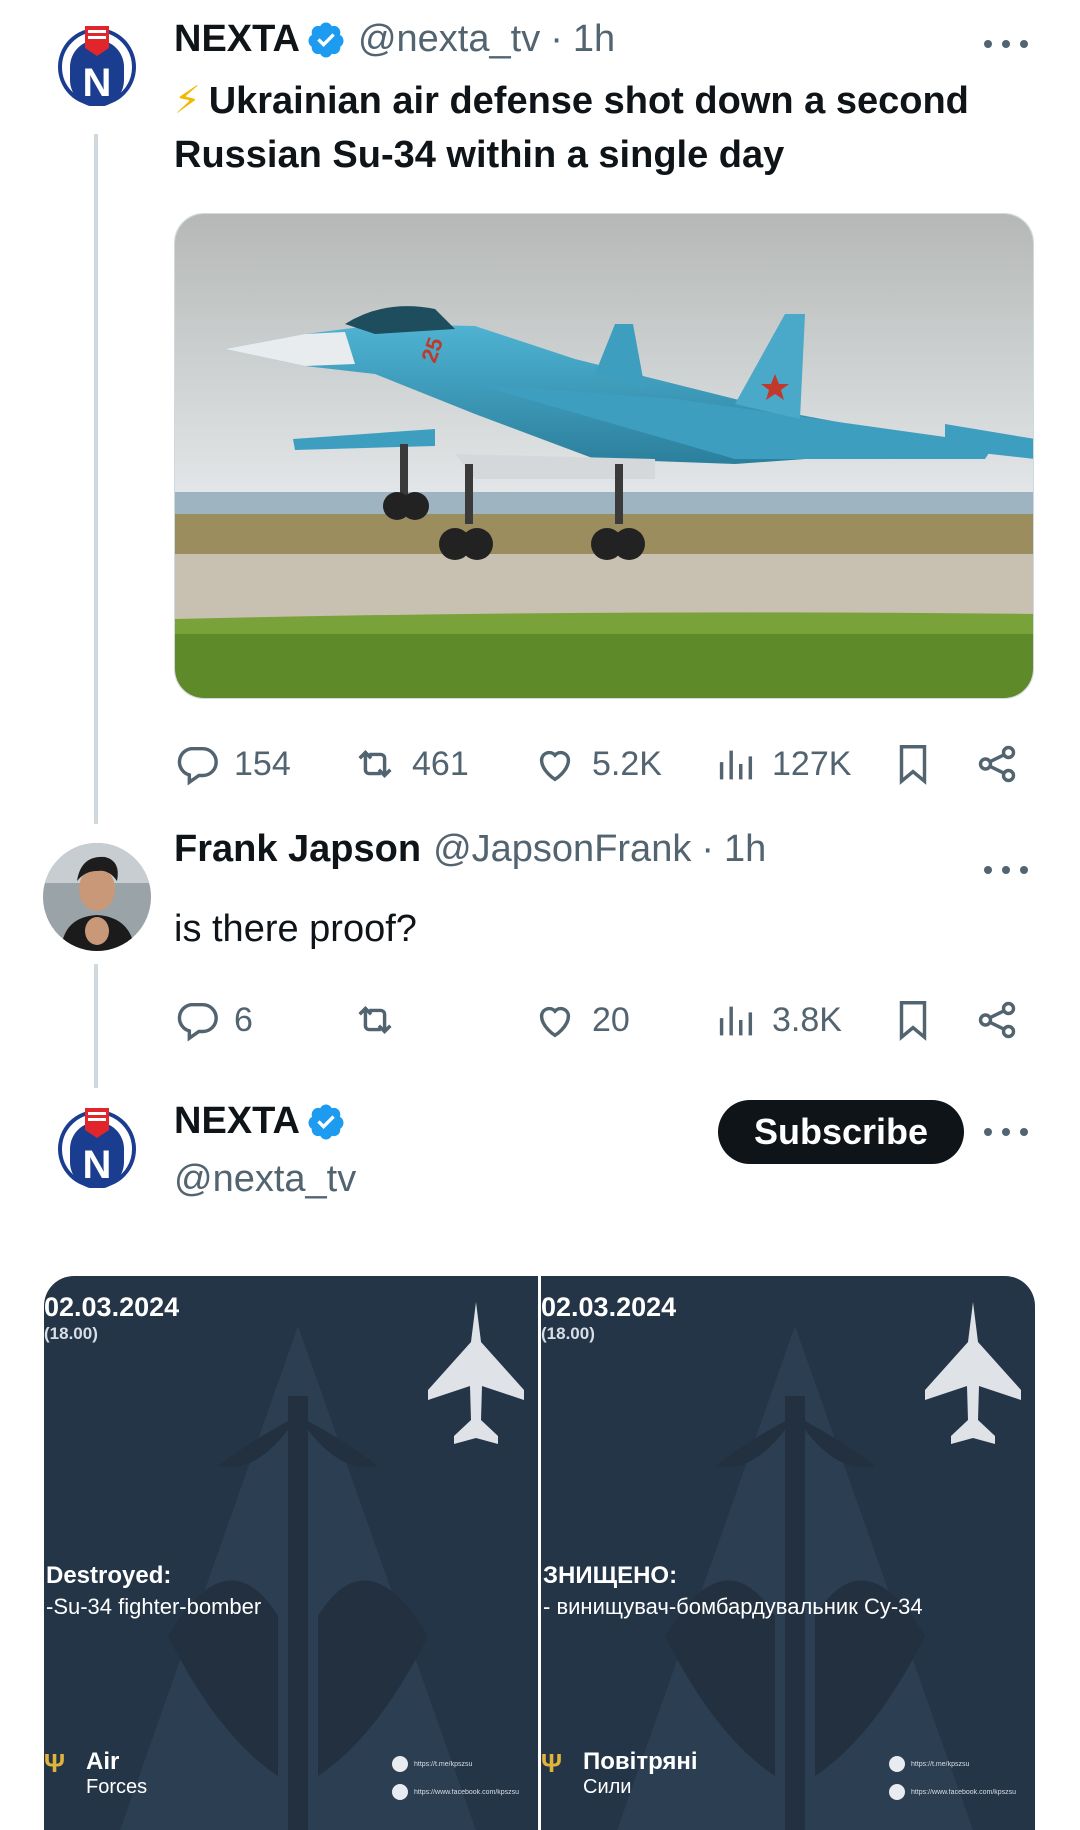  Describe the element at coordinates (154, 1606) in the screenshot. I see `card-detail: -Su-34 fighter-bomber` at that location.